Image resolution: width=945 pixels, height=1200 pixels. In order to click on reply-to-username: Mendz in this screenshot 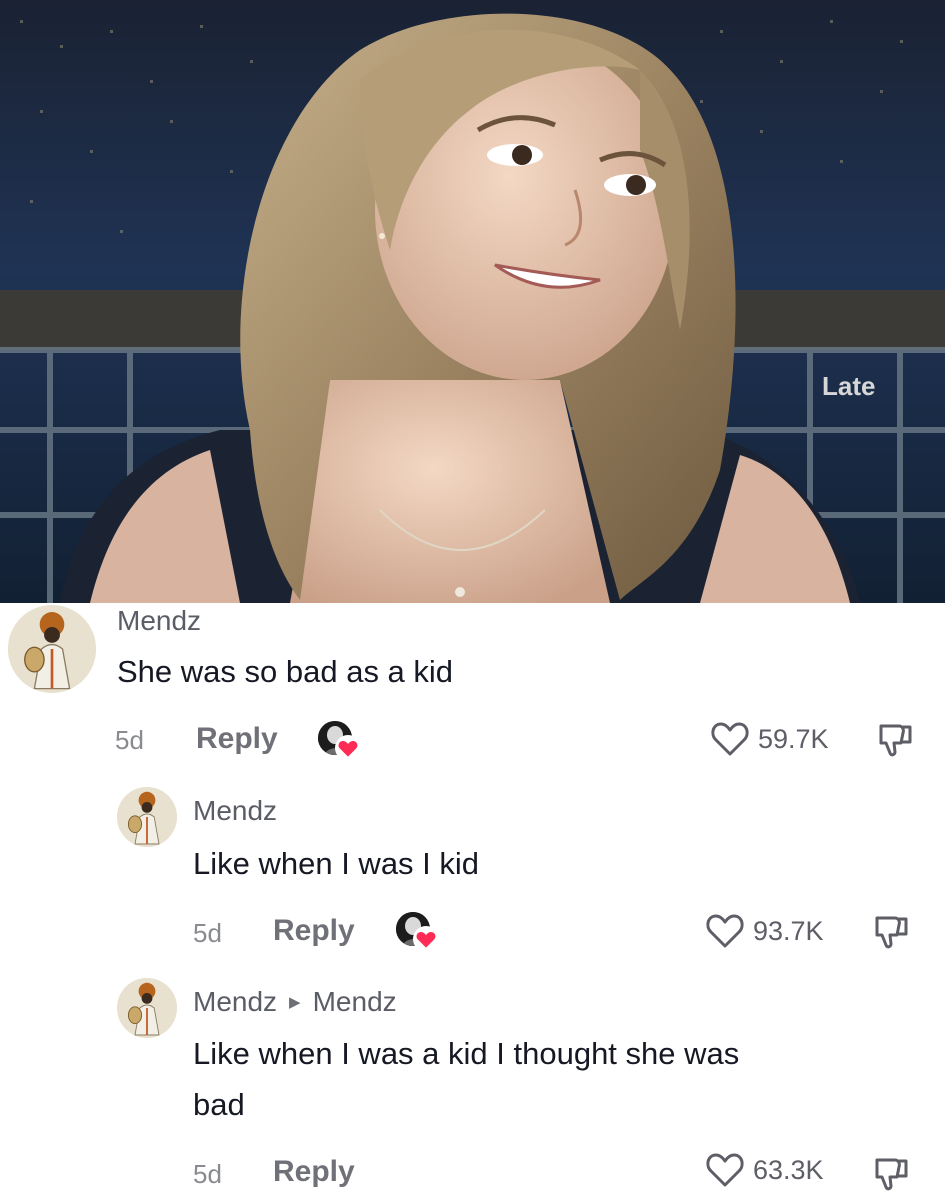, I will do `click(355, 1001)`.